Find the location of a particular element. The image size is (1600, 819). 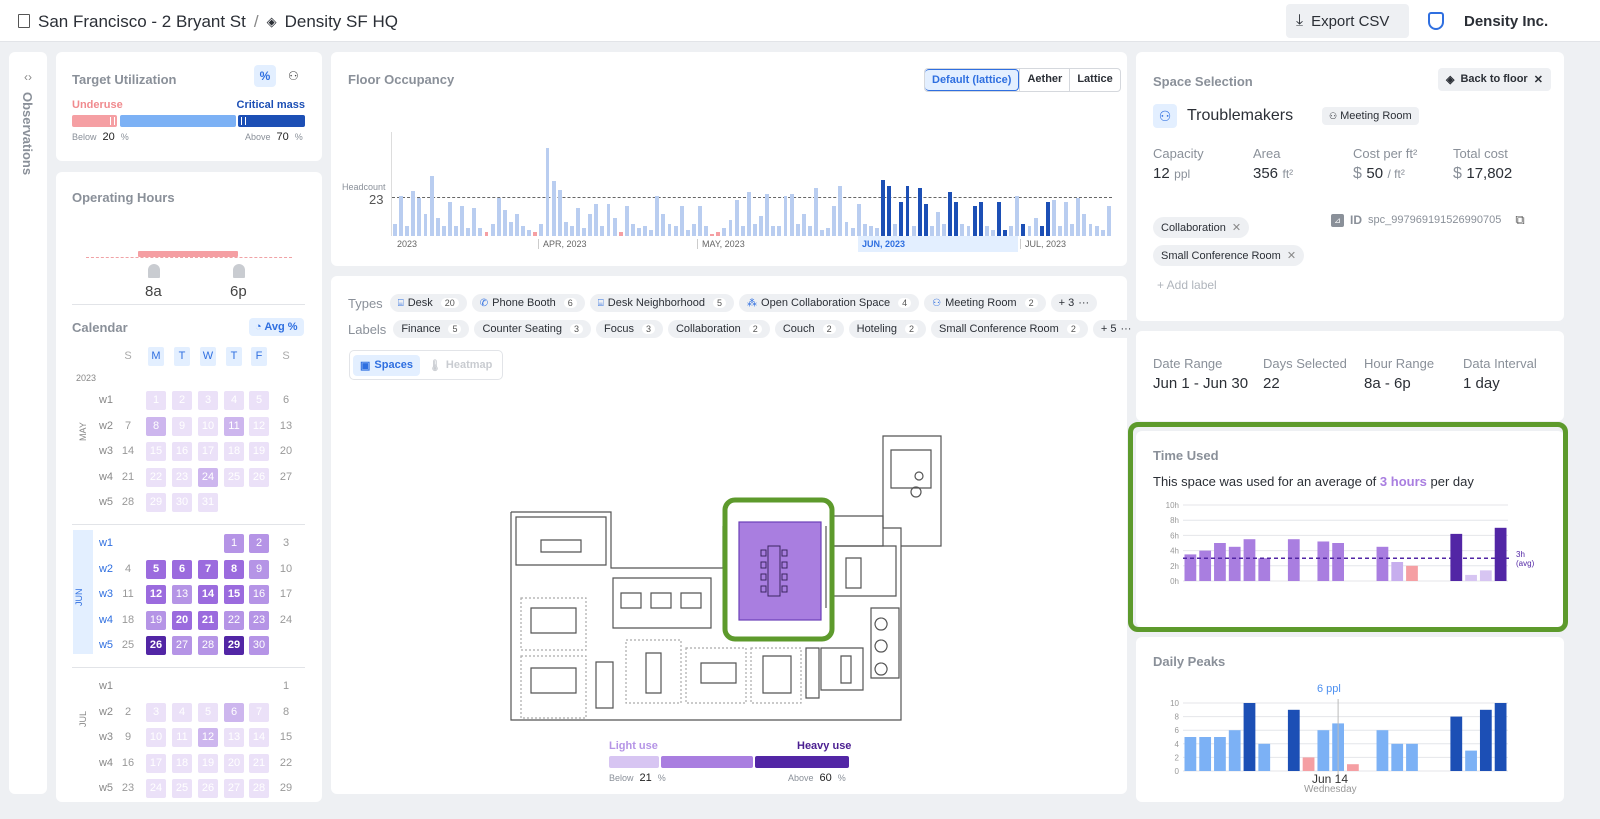

type-chip-open-collaboration: ⁂ Open Collaboration Space 4 is located at coordinates (829, 303).